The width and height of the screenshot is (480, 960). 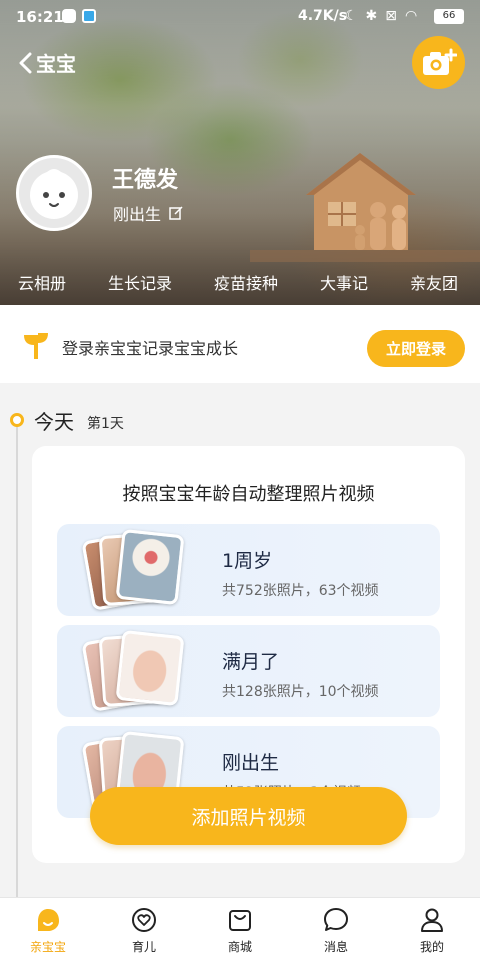 What do you see at coordinates (251, 763) in the screenshot?
I see `album-name: 刚出生` at bounding box center [251, 763].